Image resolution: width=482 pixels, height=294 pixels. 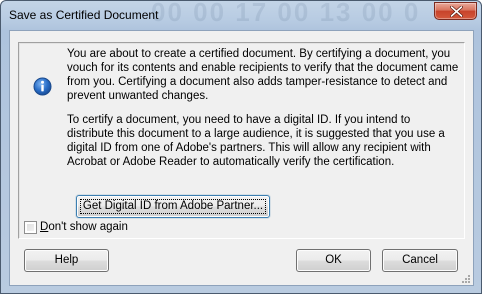 I want to click on cancel-button: Cancel, so click(x=420, y=260).